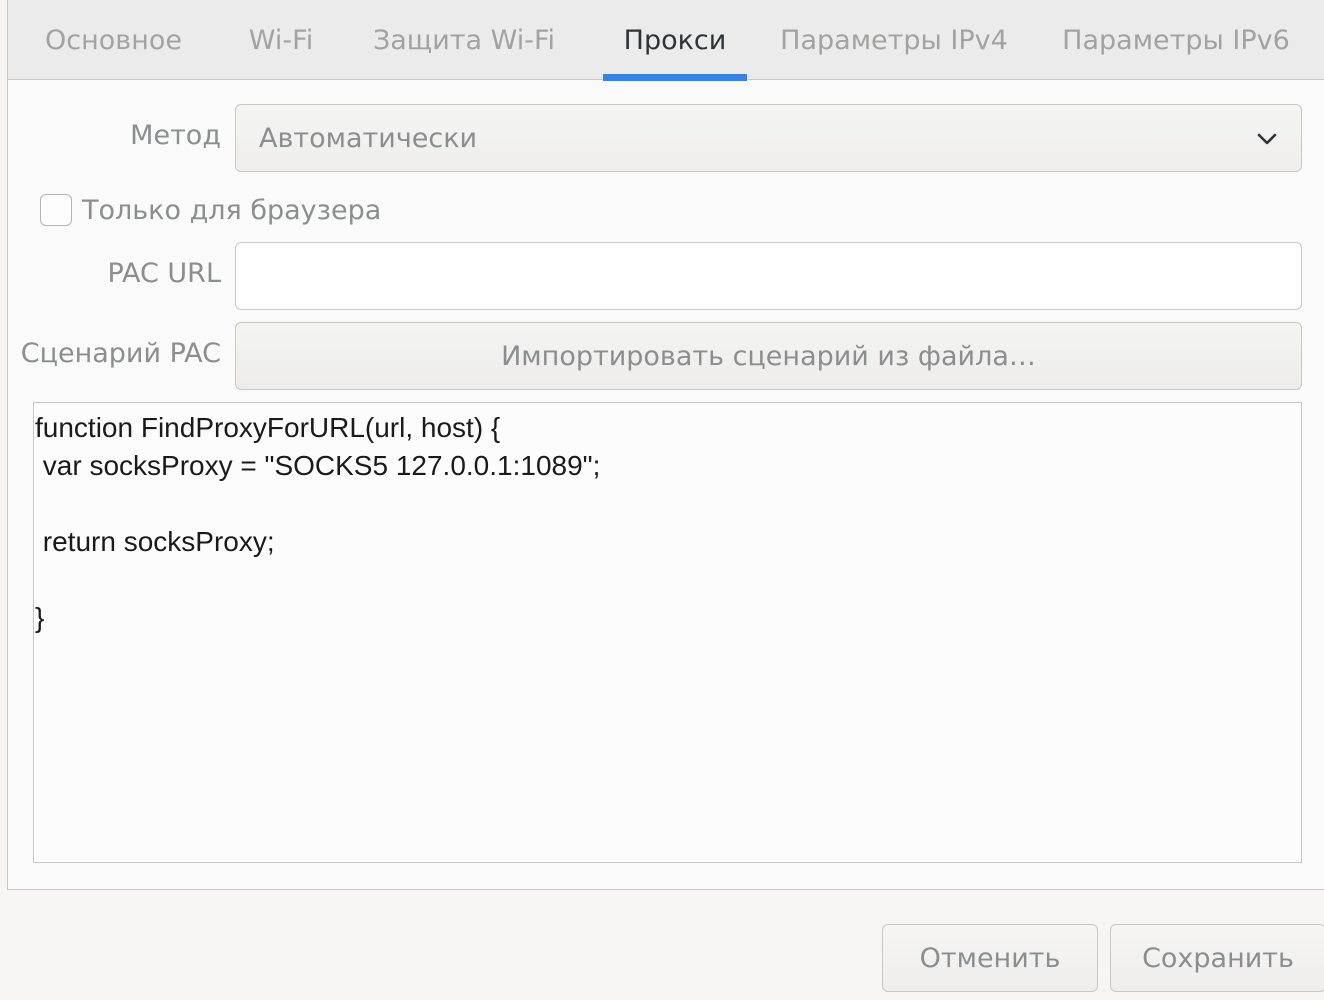  I want to click on browser-only-row: Только для браузера, so click(210, 210).